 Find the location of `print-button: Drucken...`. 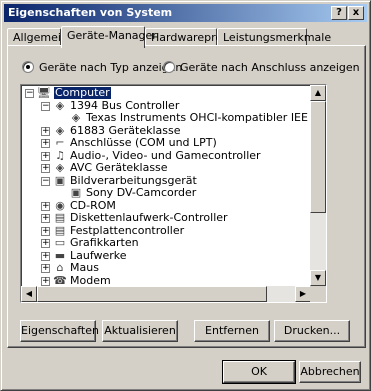

print-button: Drucken... is located at coordinates (312, 331).